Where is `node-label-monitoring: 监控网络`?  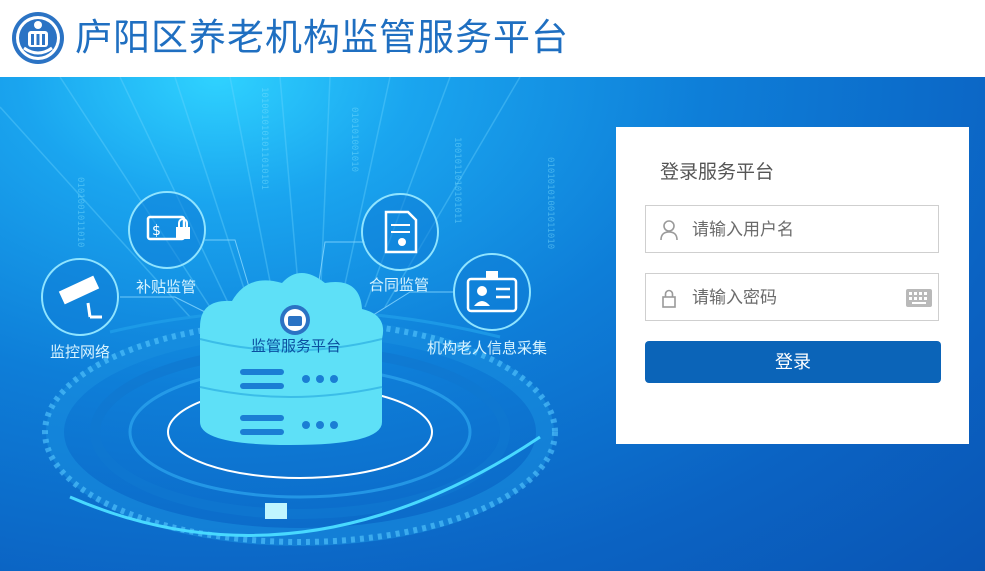
node-label-monitoring: 监控网络 is located at coordinates (80, 352).